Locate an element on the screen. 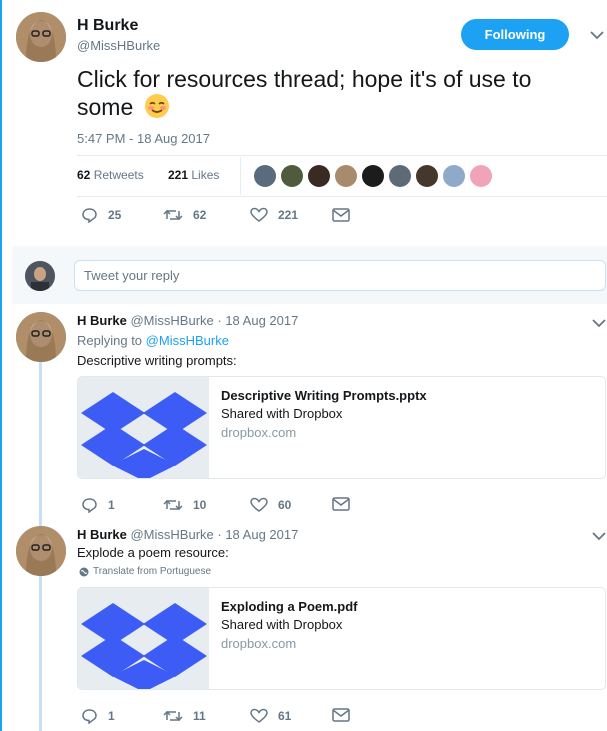 This screenshot has width=607, height=731. reply-action: 25 is located at coordinates (101, 215).